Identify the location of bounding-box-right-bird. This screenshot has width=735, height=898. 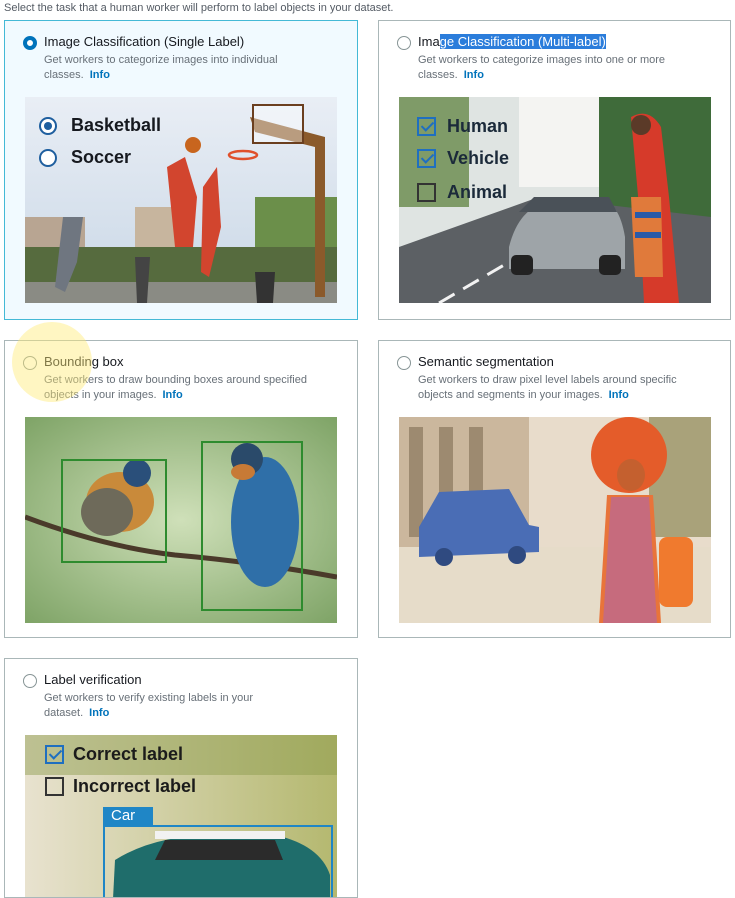
(252, 526).